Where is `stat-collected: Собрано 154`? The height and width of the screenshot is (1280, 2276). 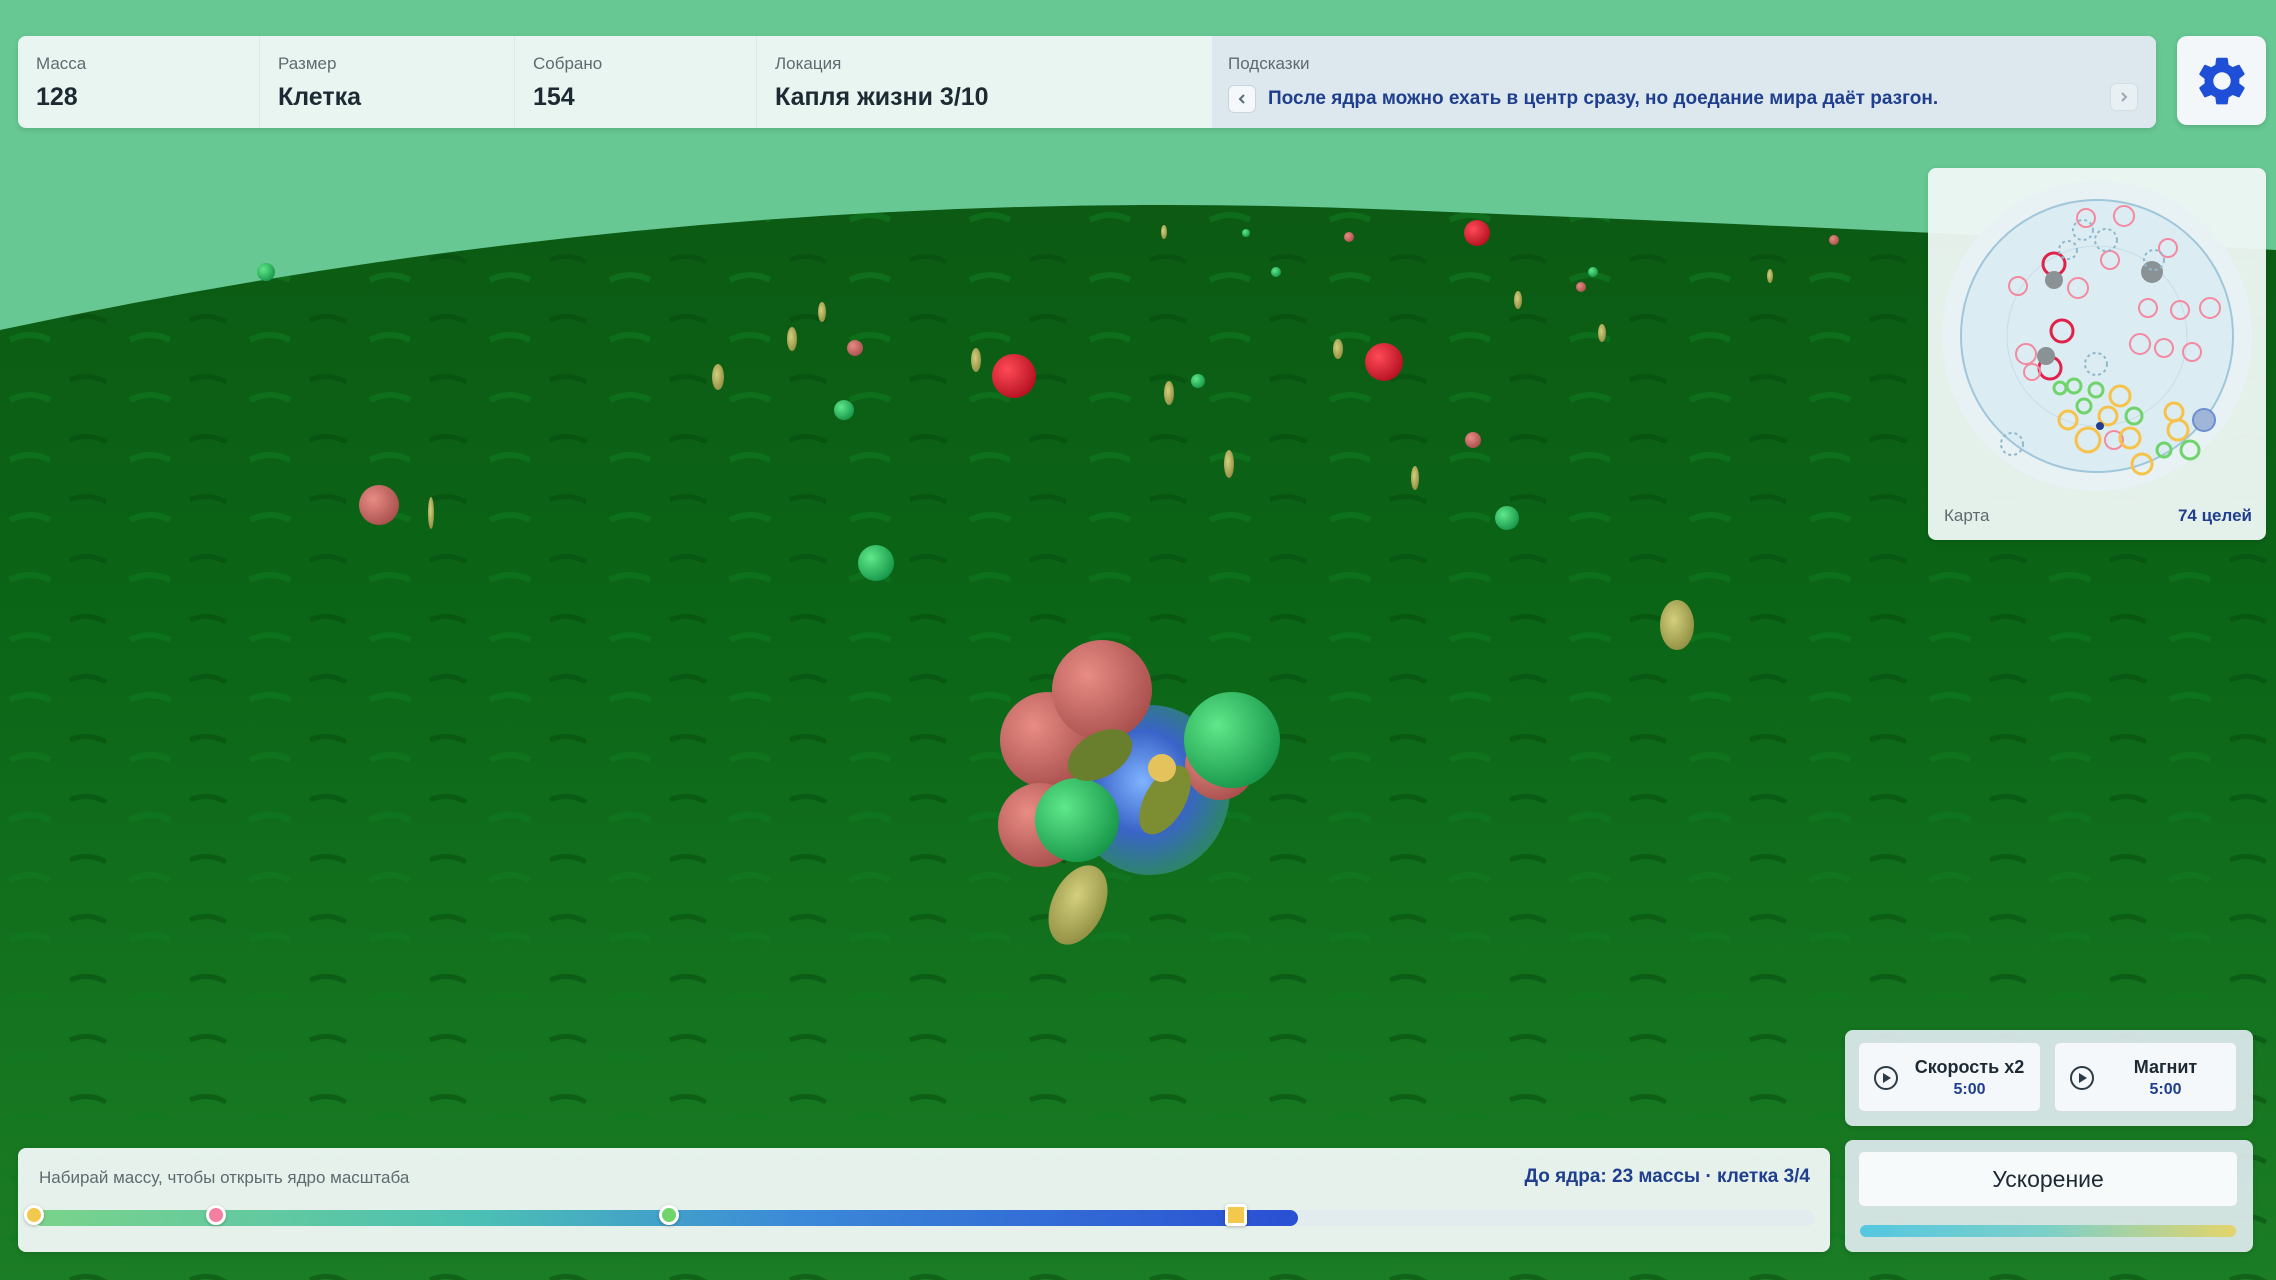
stat-collected: Собрано 154 is located at coordinates (636, 82).